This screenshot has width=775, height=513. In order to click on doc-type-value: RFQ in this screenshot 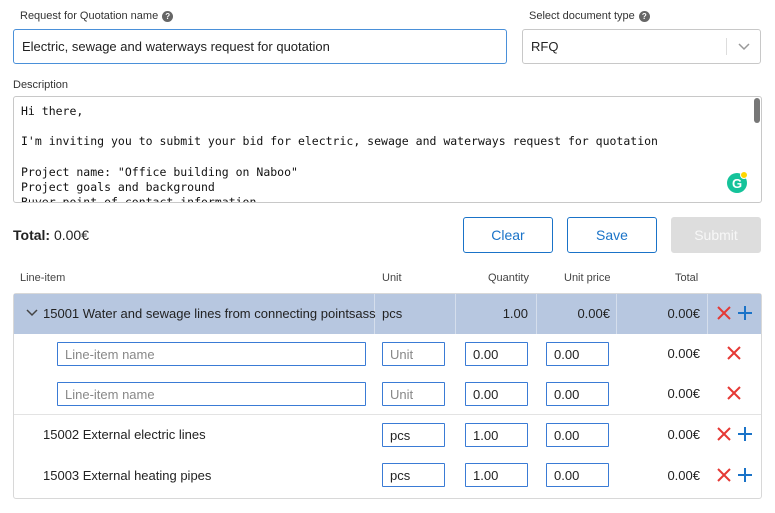, I will do `click(545, 46)`.